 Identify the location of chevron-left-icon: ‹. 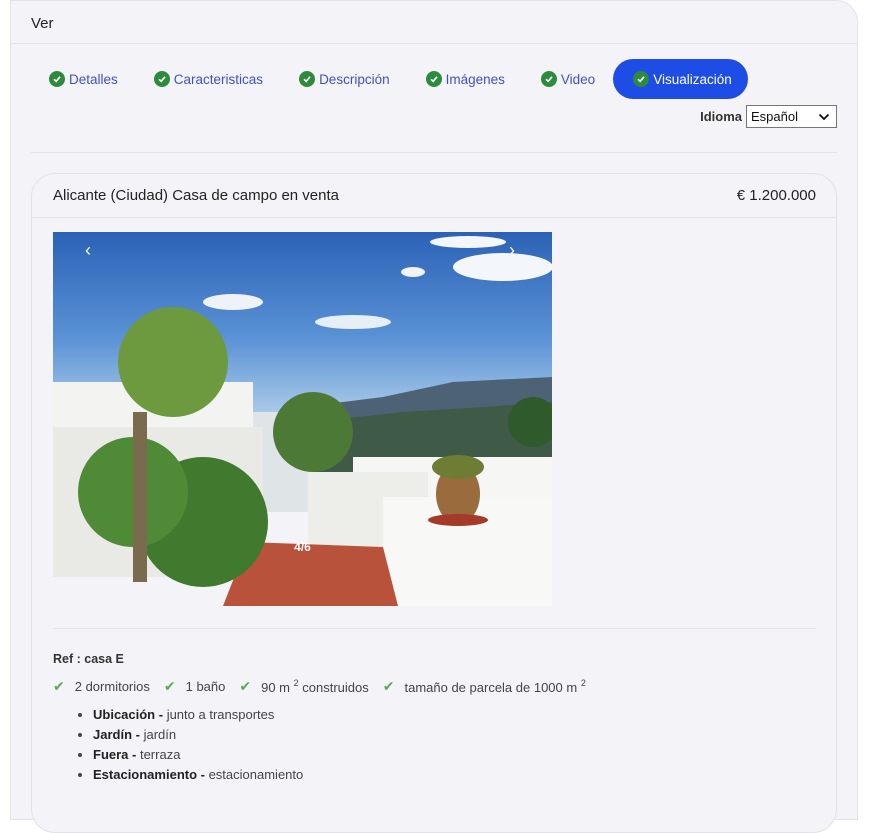
(88, 250).